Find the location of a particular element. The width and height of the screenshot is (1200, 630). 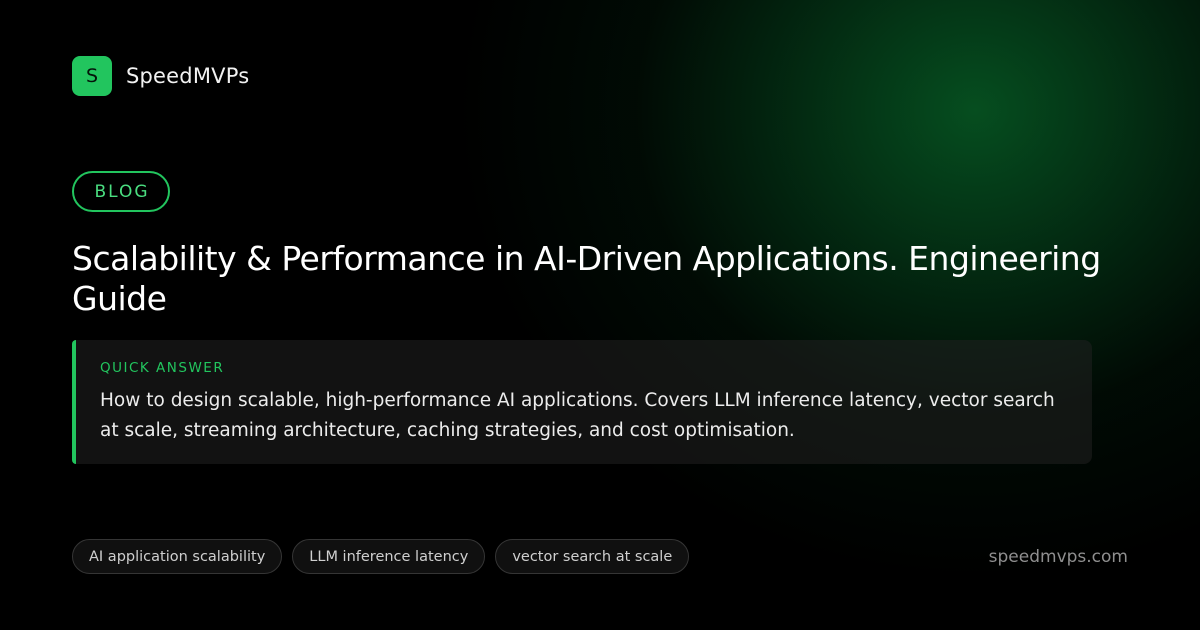

brand-logo: S is located at coordinates (92, 76).